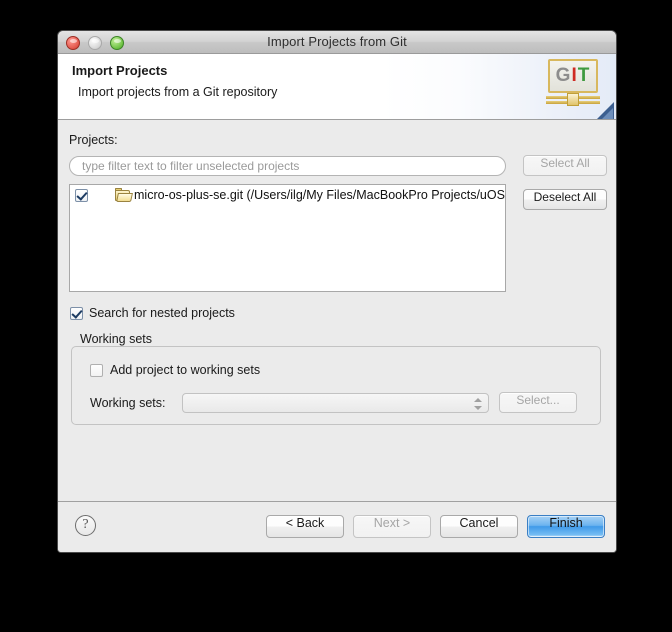 This screenshot has width=672, height=632. What do you see at coordinates (392, 526) in the screenshot?
I see `next-button: Next >` at bounding box center [392, 526].